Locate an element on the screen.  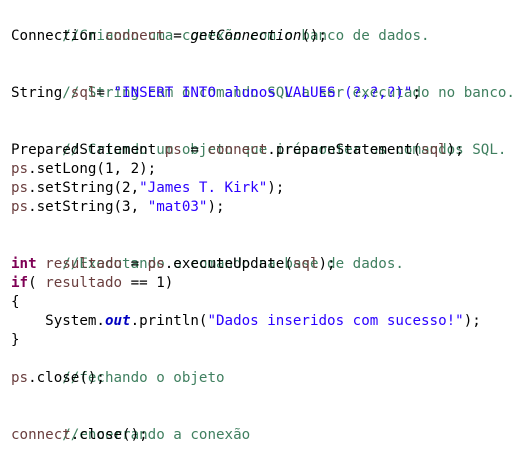
assign-operator-resultado: = is located at coordinates (135, 264).